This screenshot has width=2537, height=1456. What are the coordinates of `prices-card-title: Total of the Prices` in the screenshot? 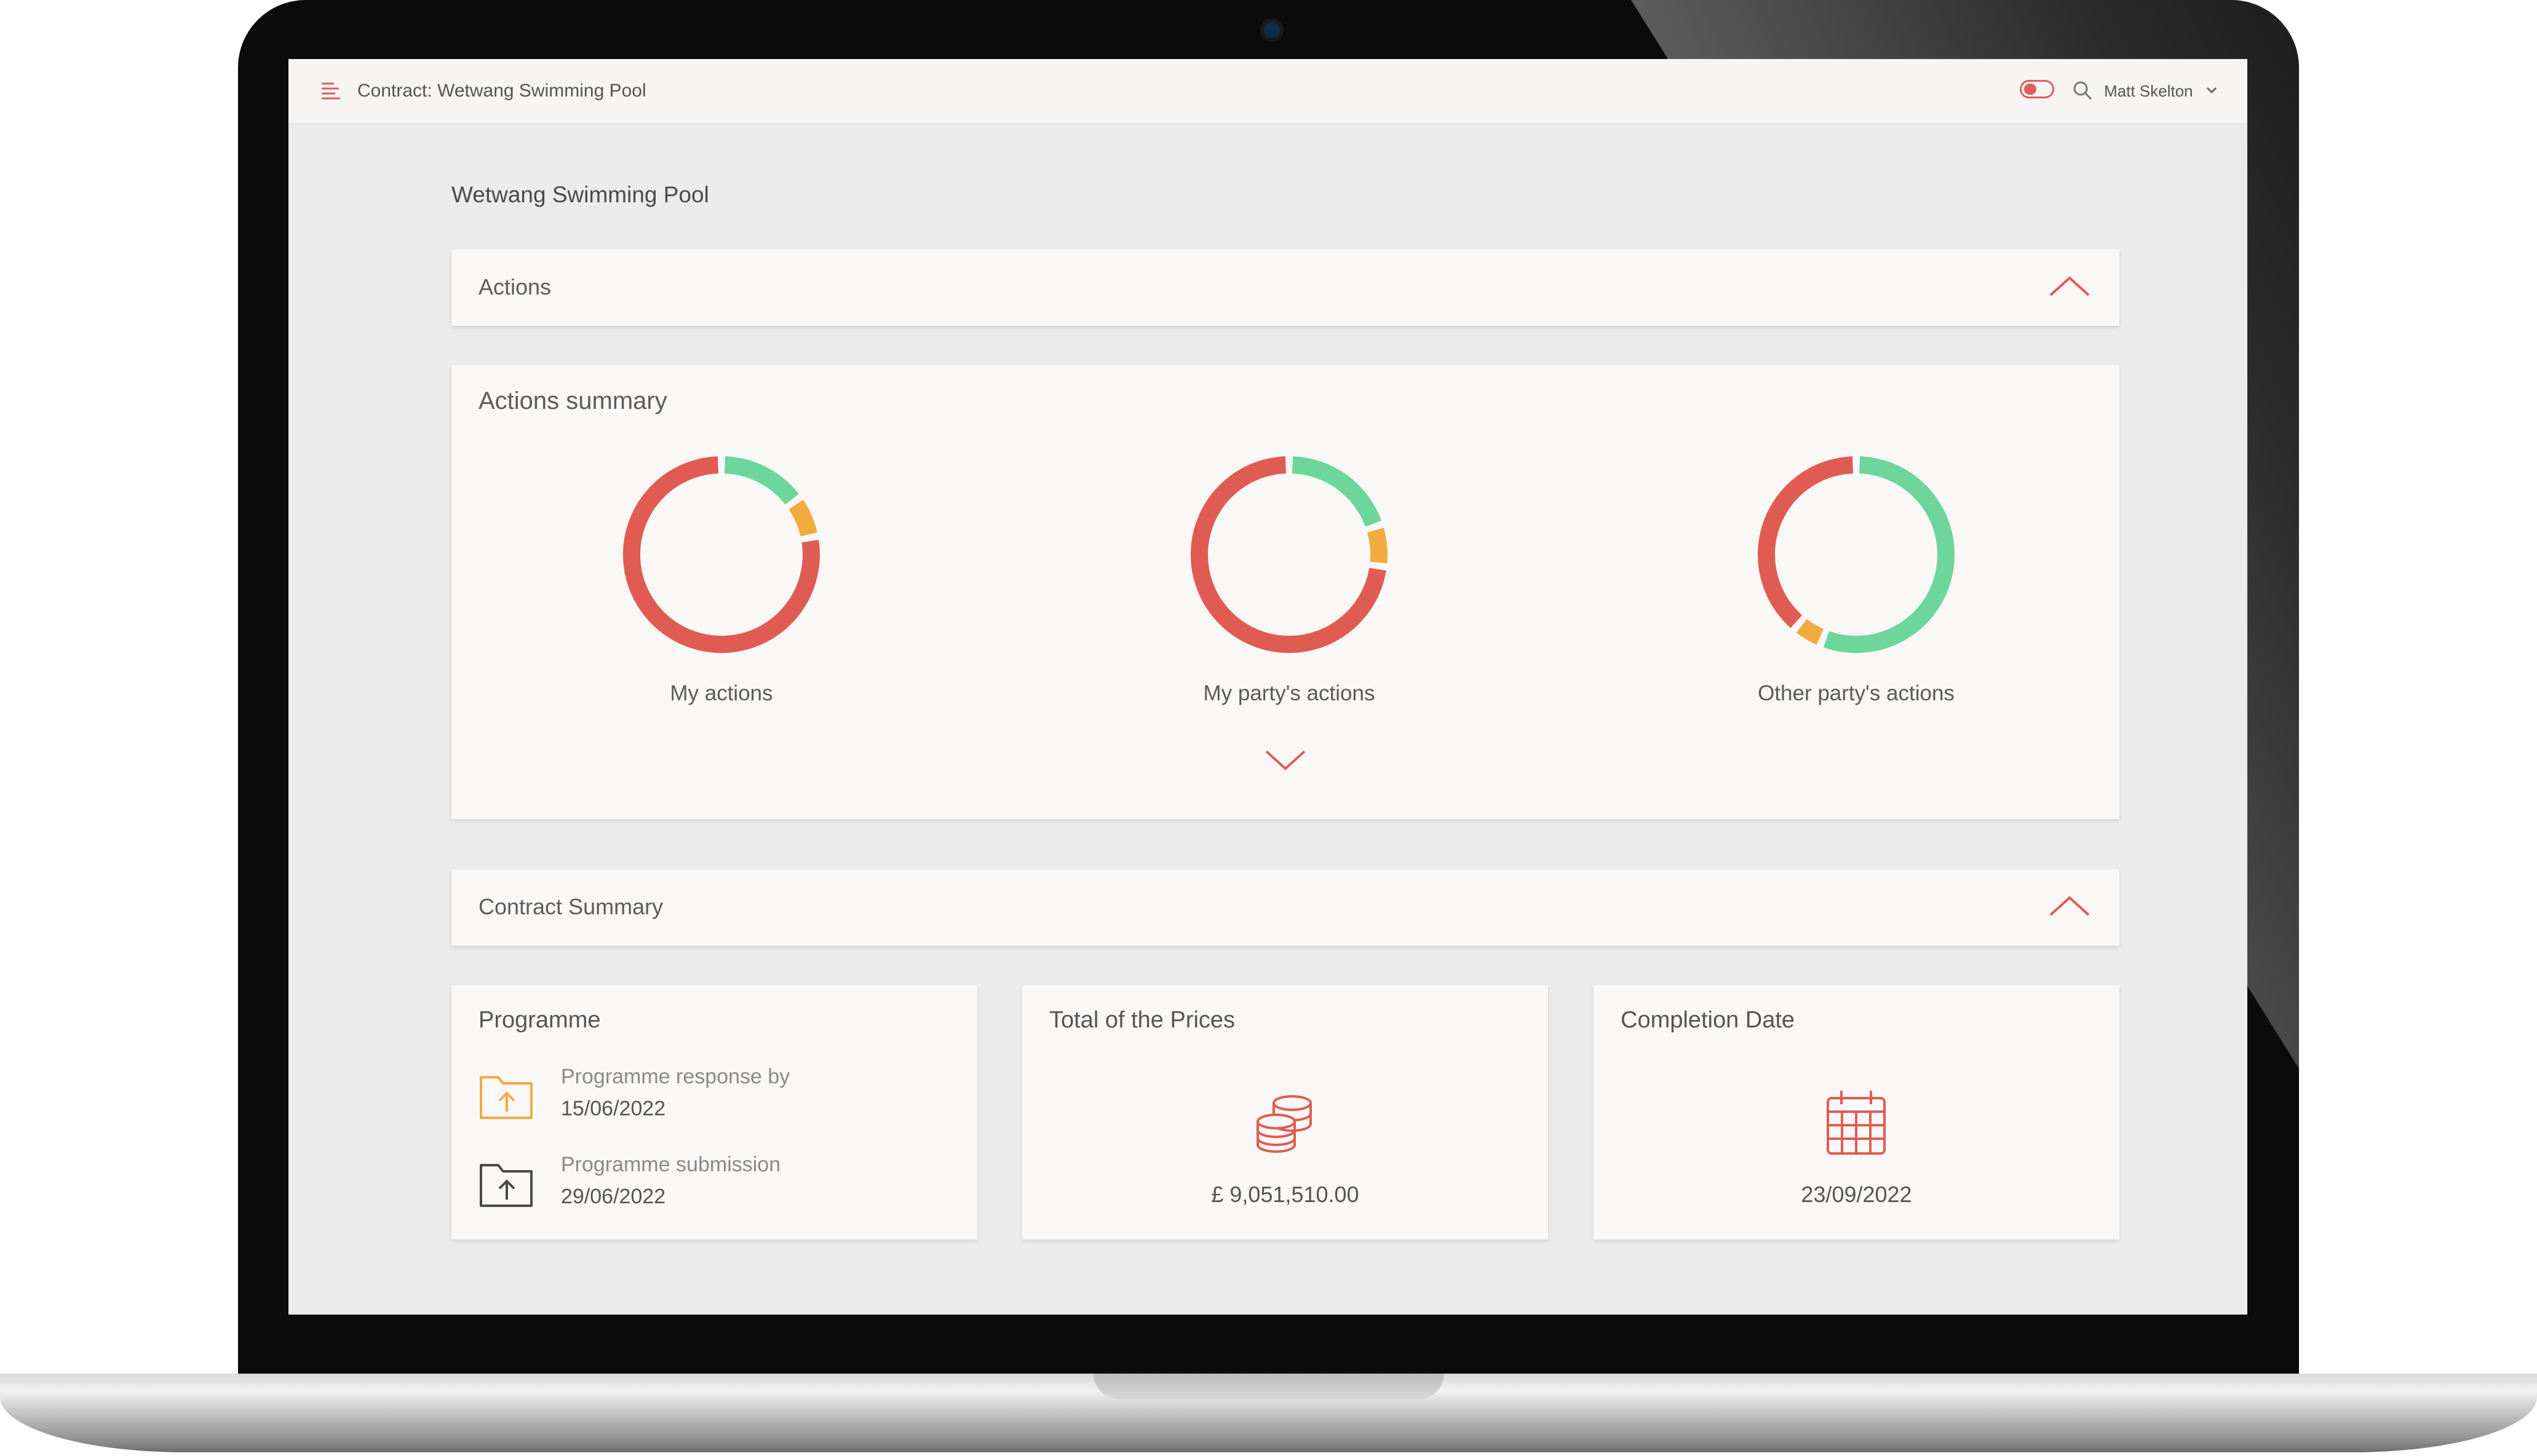 It's located at (1142, 1020).